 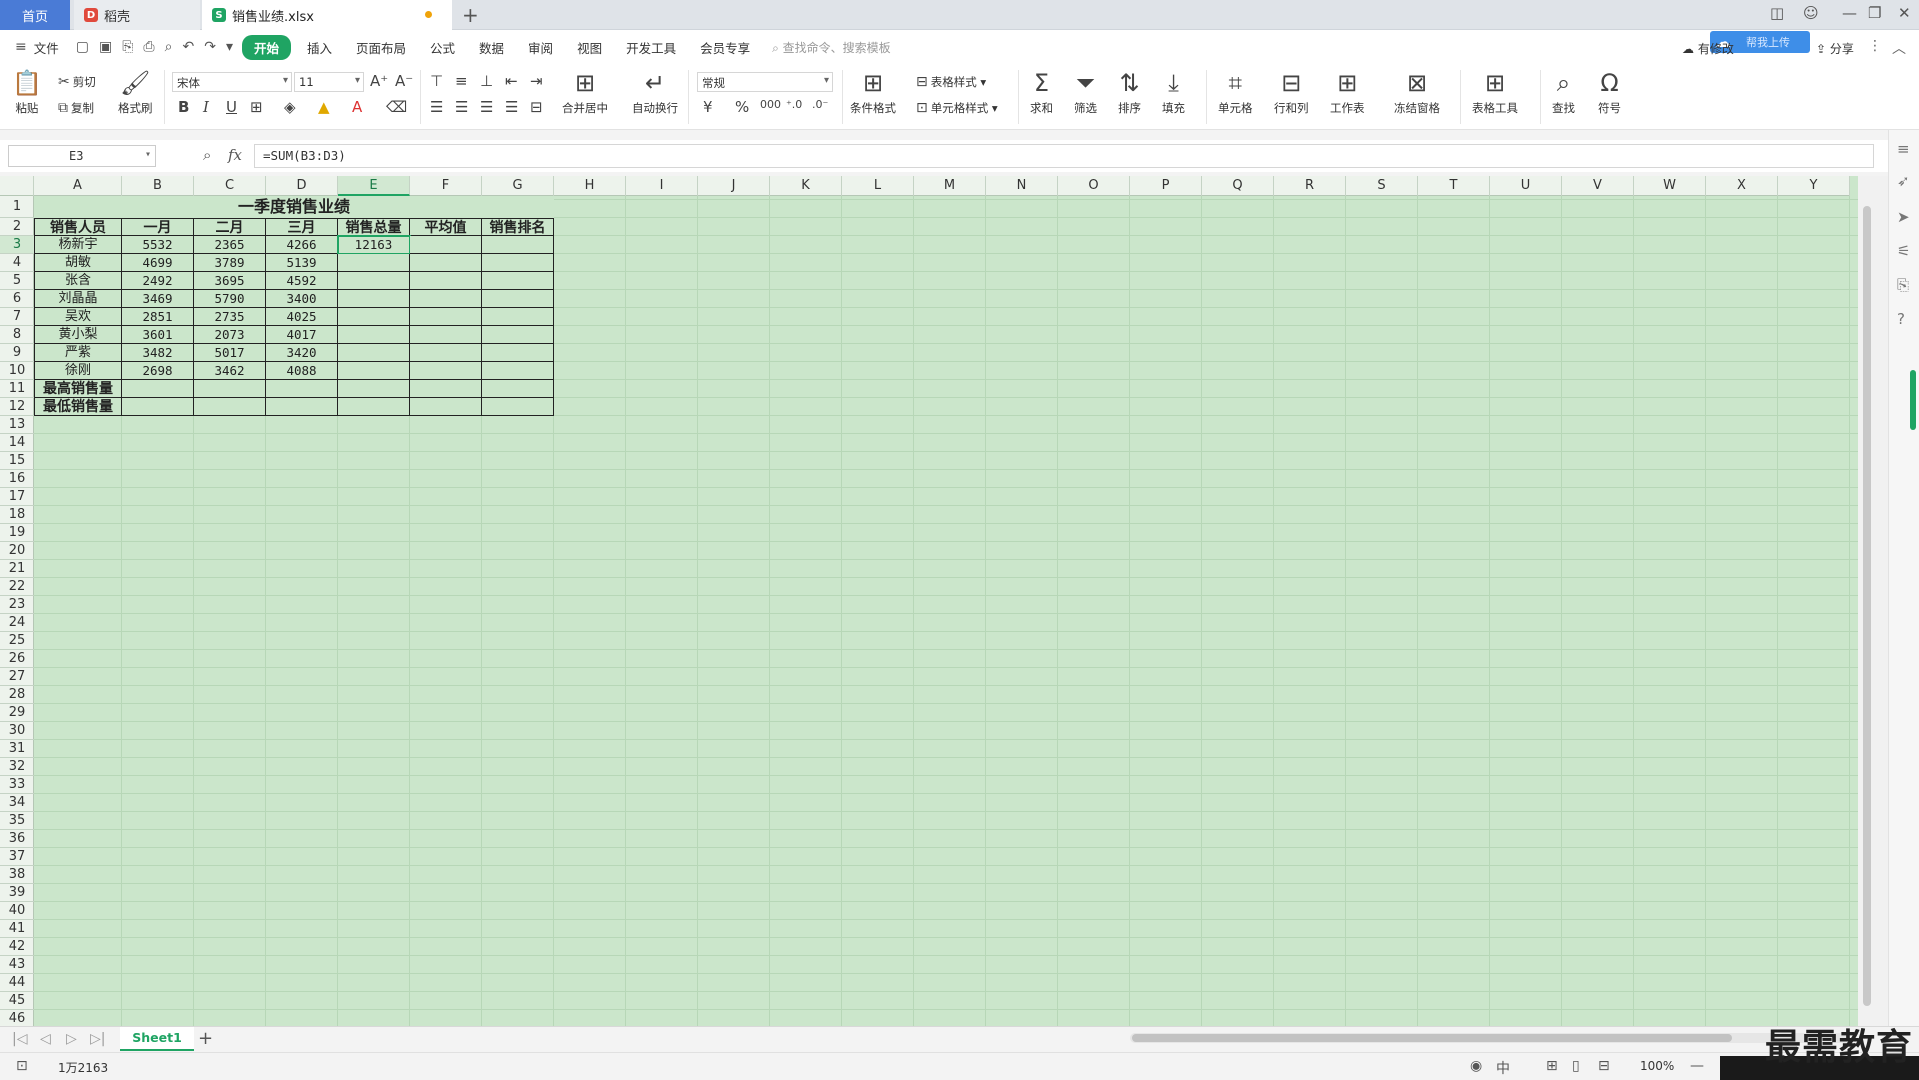 What do you see at coordinates (158, 186) in the screenshot?
I see `column-header-b: B` at bounding box center [158, 186].